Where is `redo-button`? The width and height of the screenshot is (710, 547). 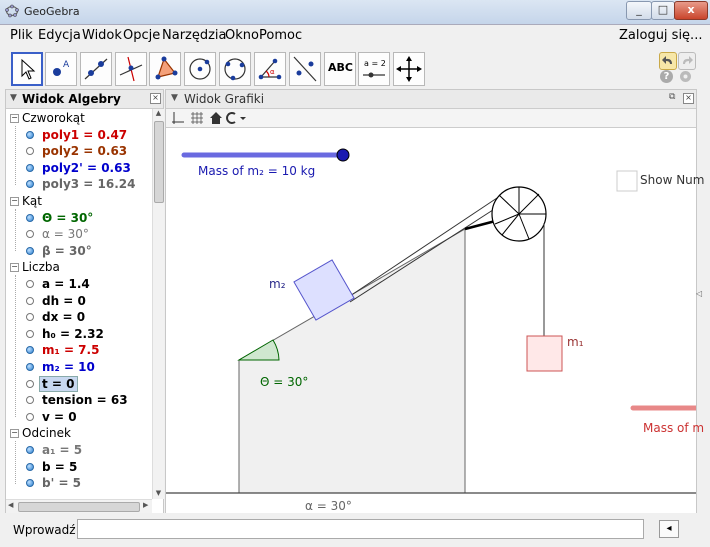 redo-button is located at coordinates (687, 61).